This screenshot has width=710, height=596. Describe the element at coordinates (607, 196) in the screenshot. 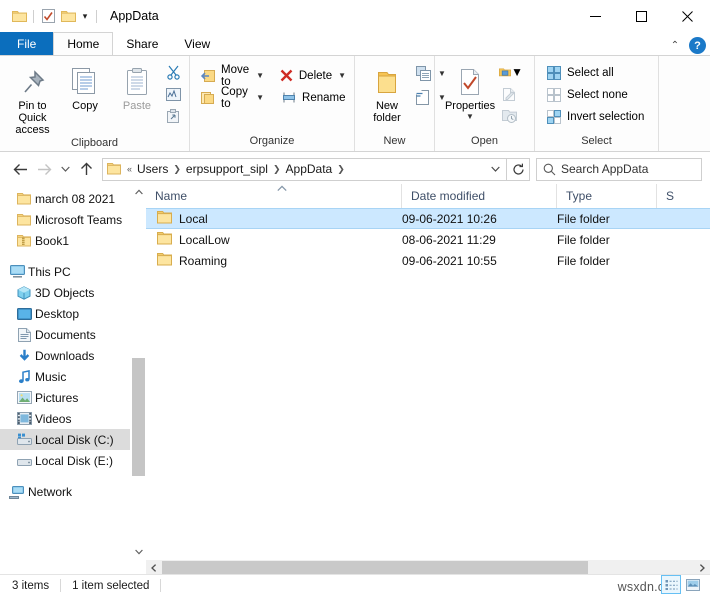

I see `column-header-type: Type` at that location.